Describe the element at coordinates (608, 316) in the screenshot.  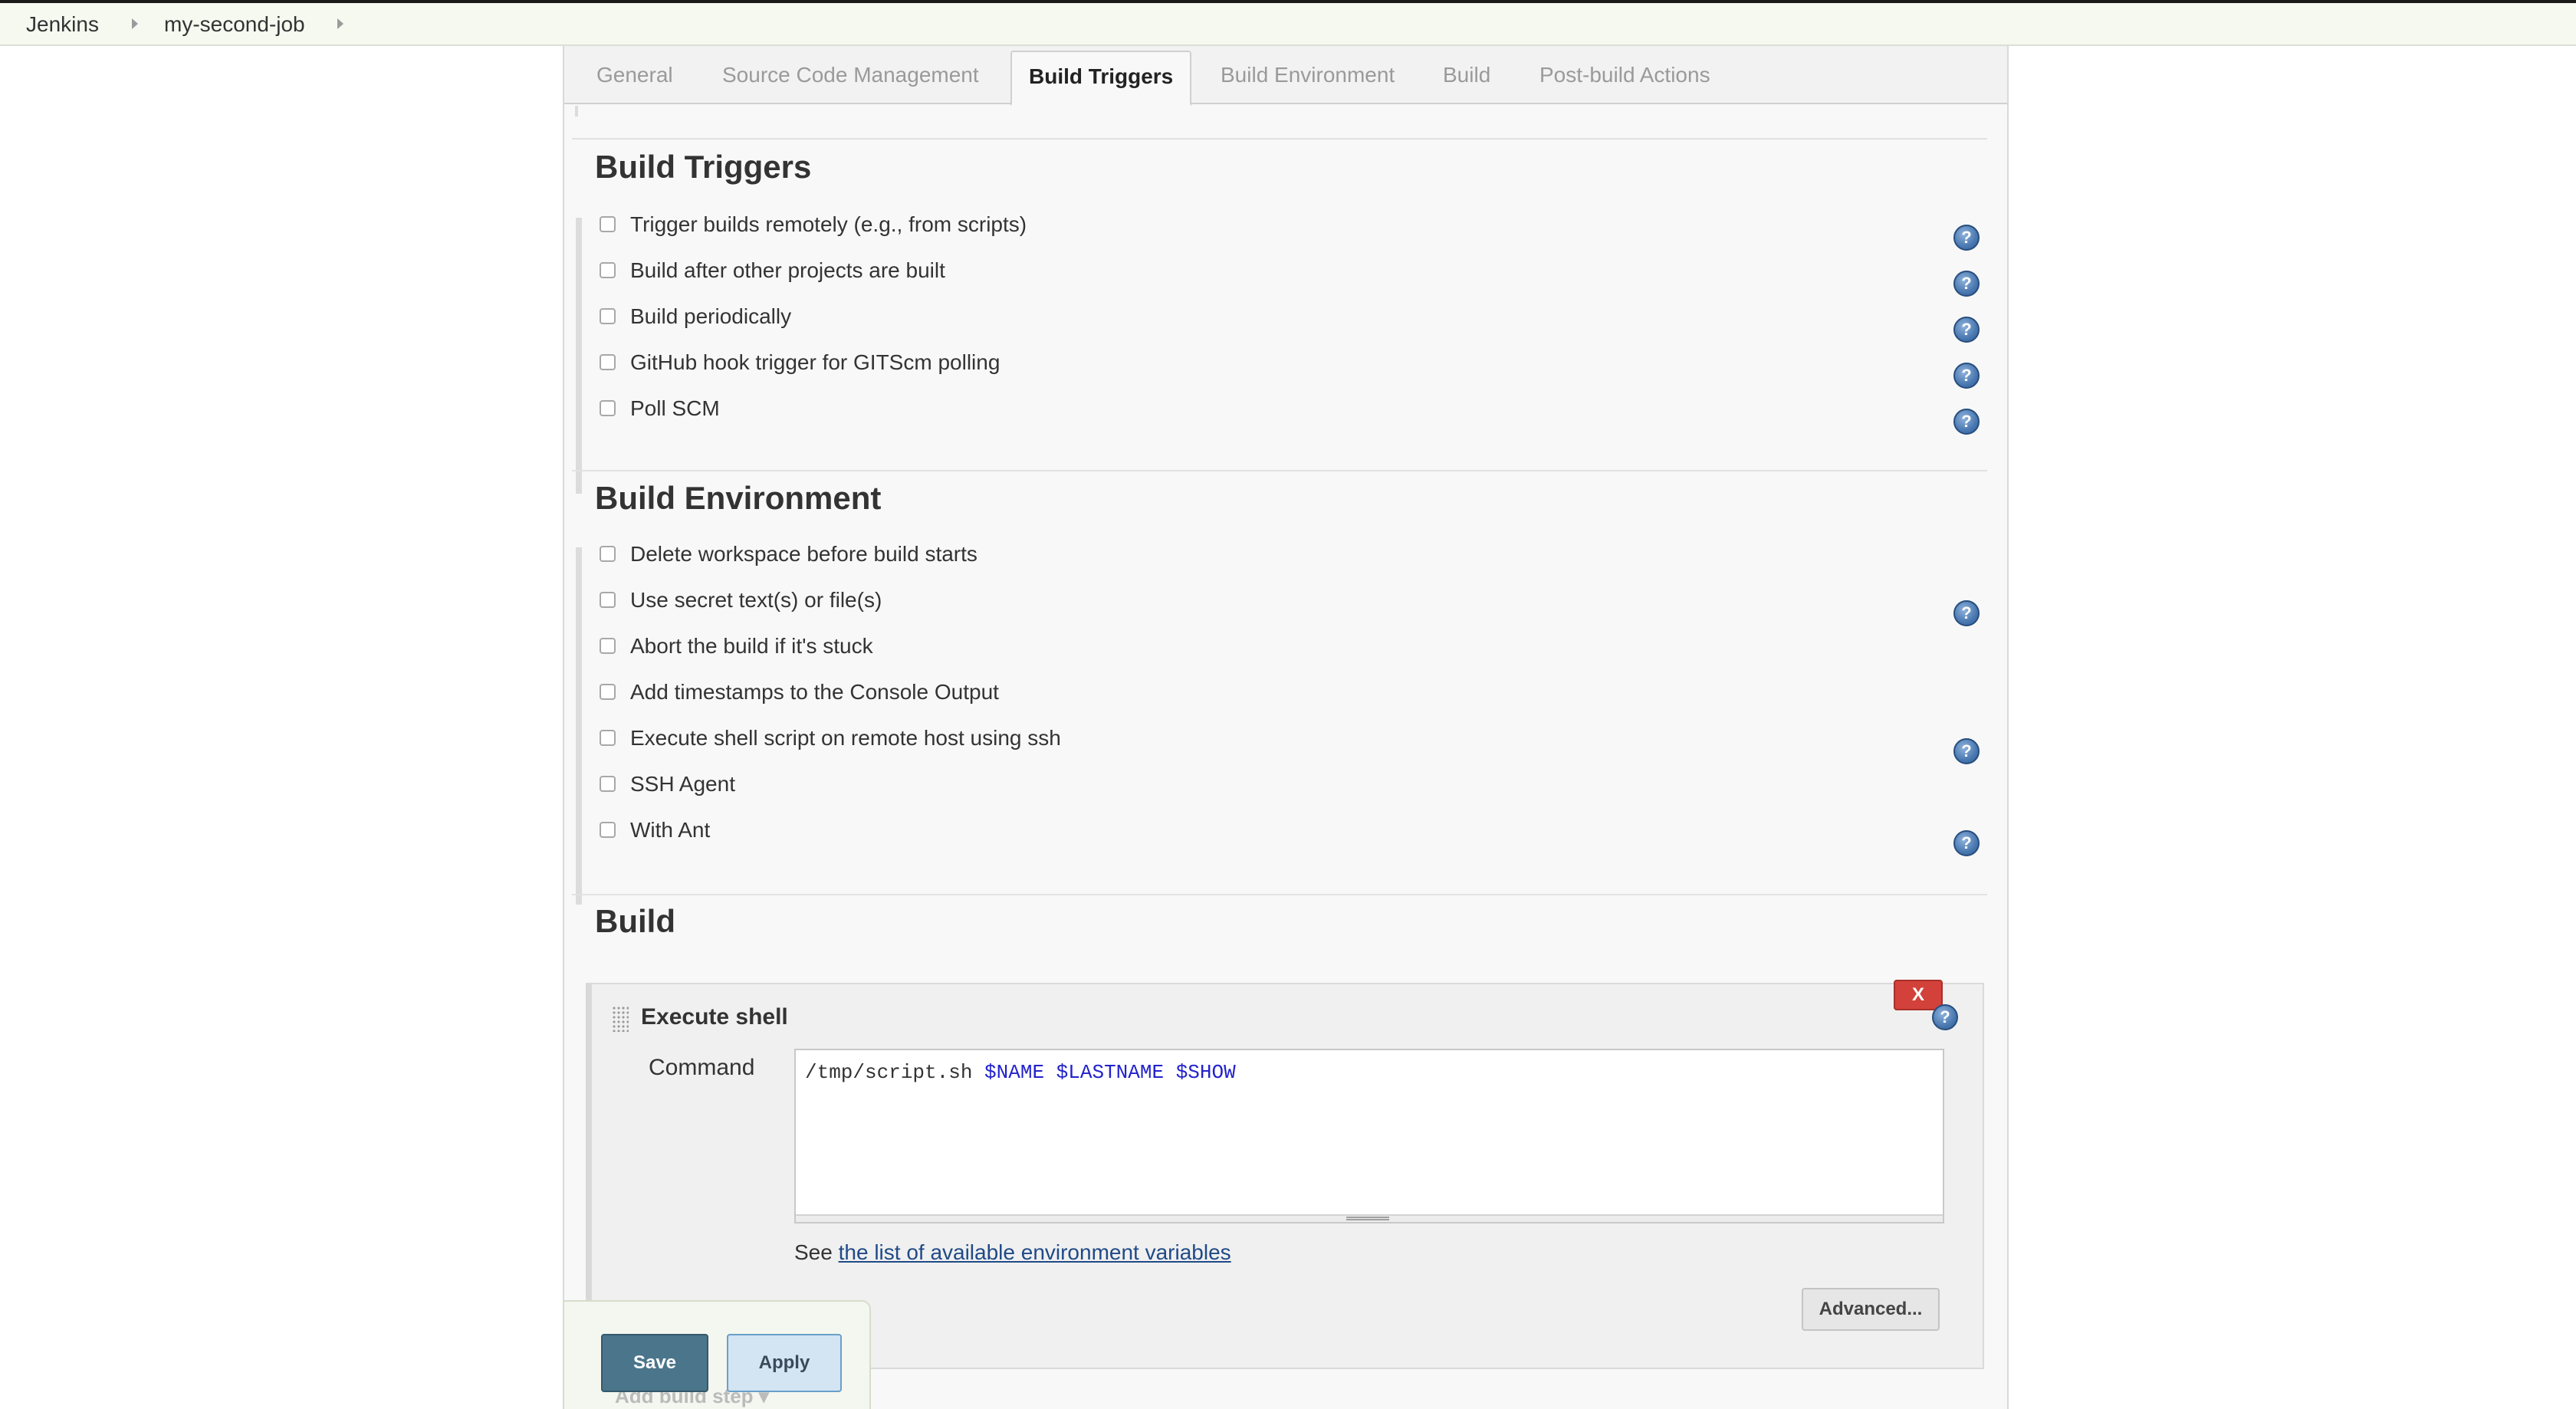
I see `build-periodically-checkbox` at that location.